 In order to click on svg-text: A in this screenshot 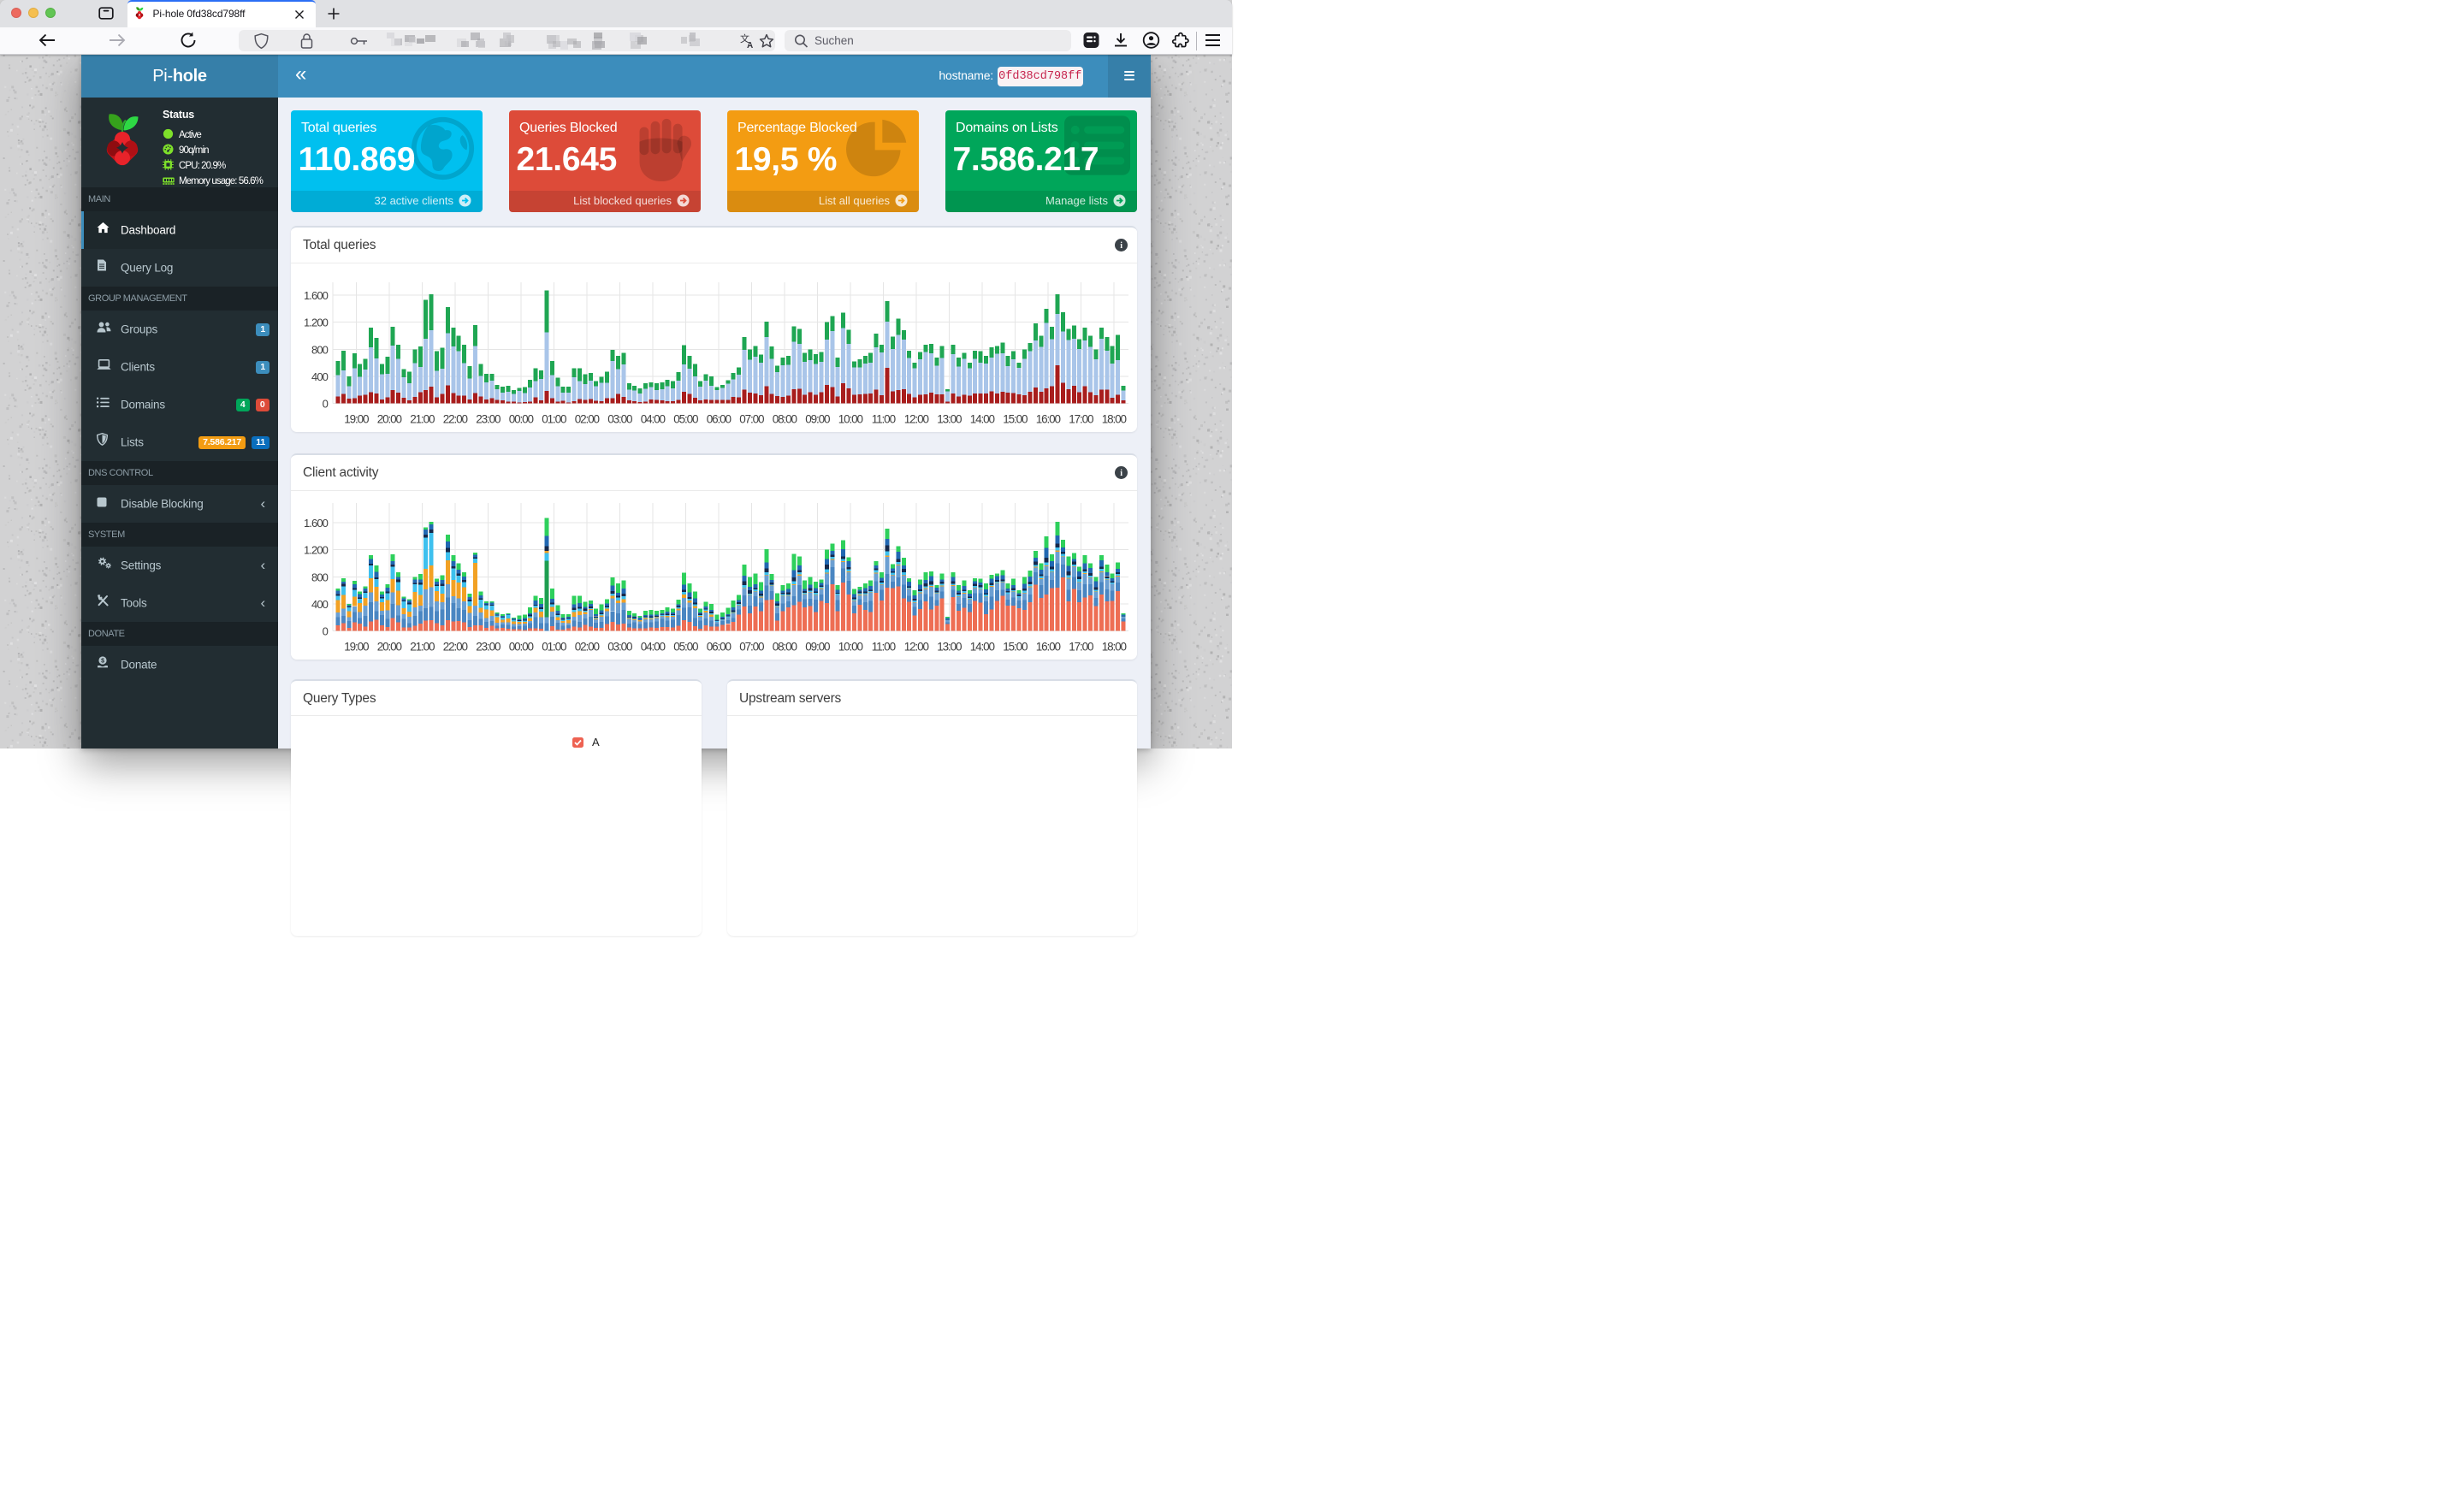, I will do `click(750, 45)`.